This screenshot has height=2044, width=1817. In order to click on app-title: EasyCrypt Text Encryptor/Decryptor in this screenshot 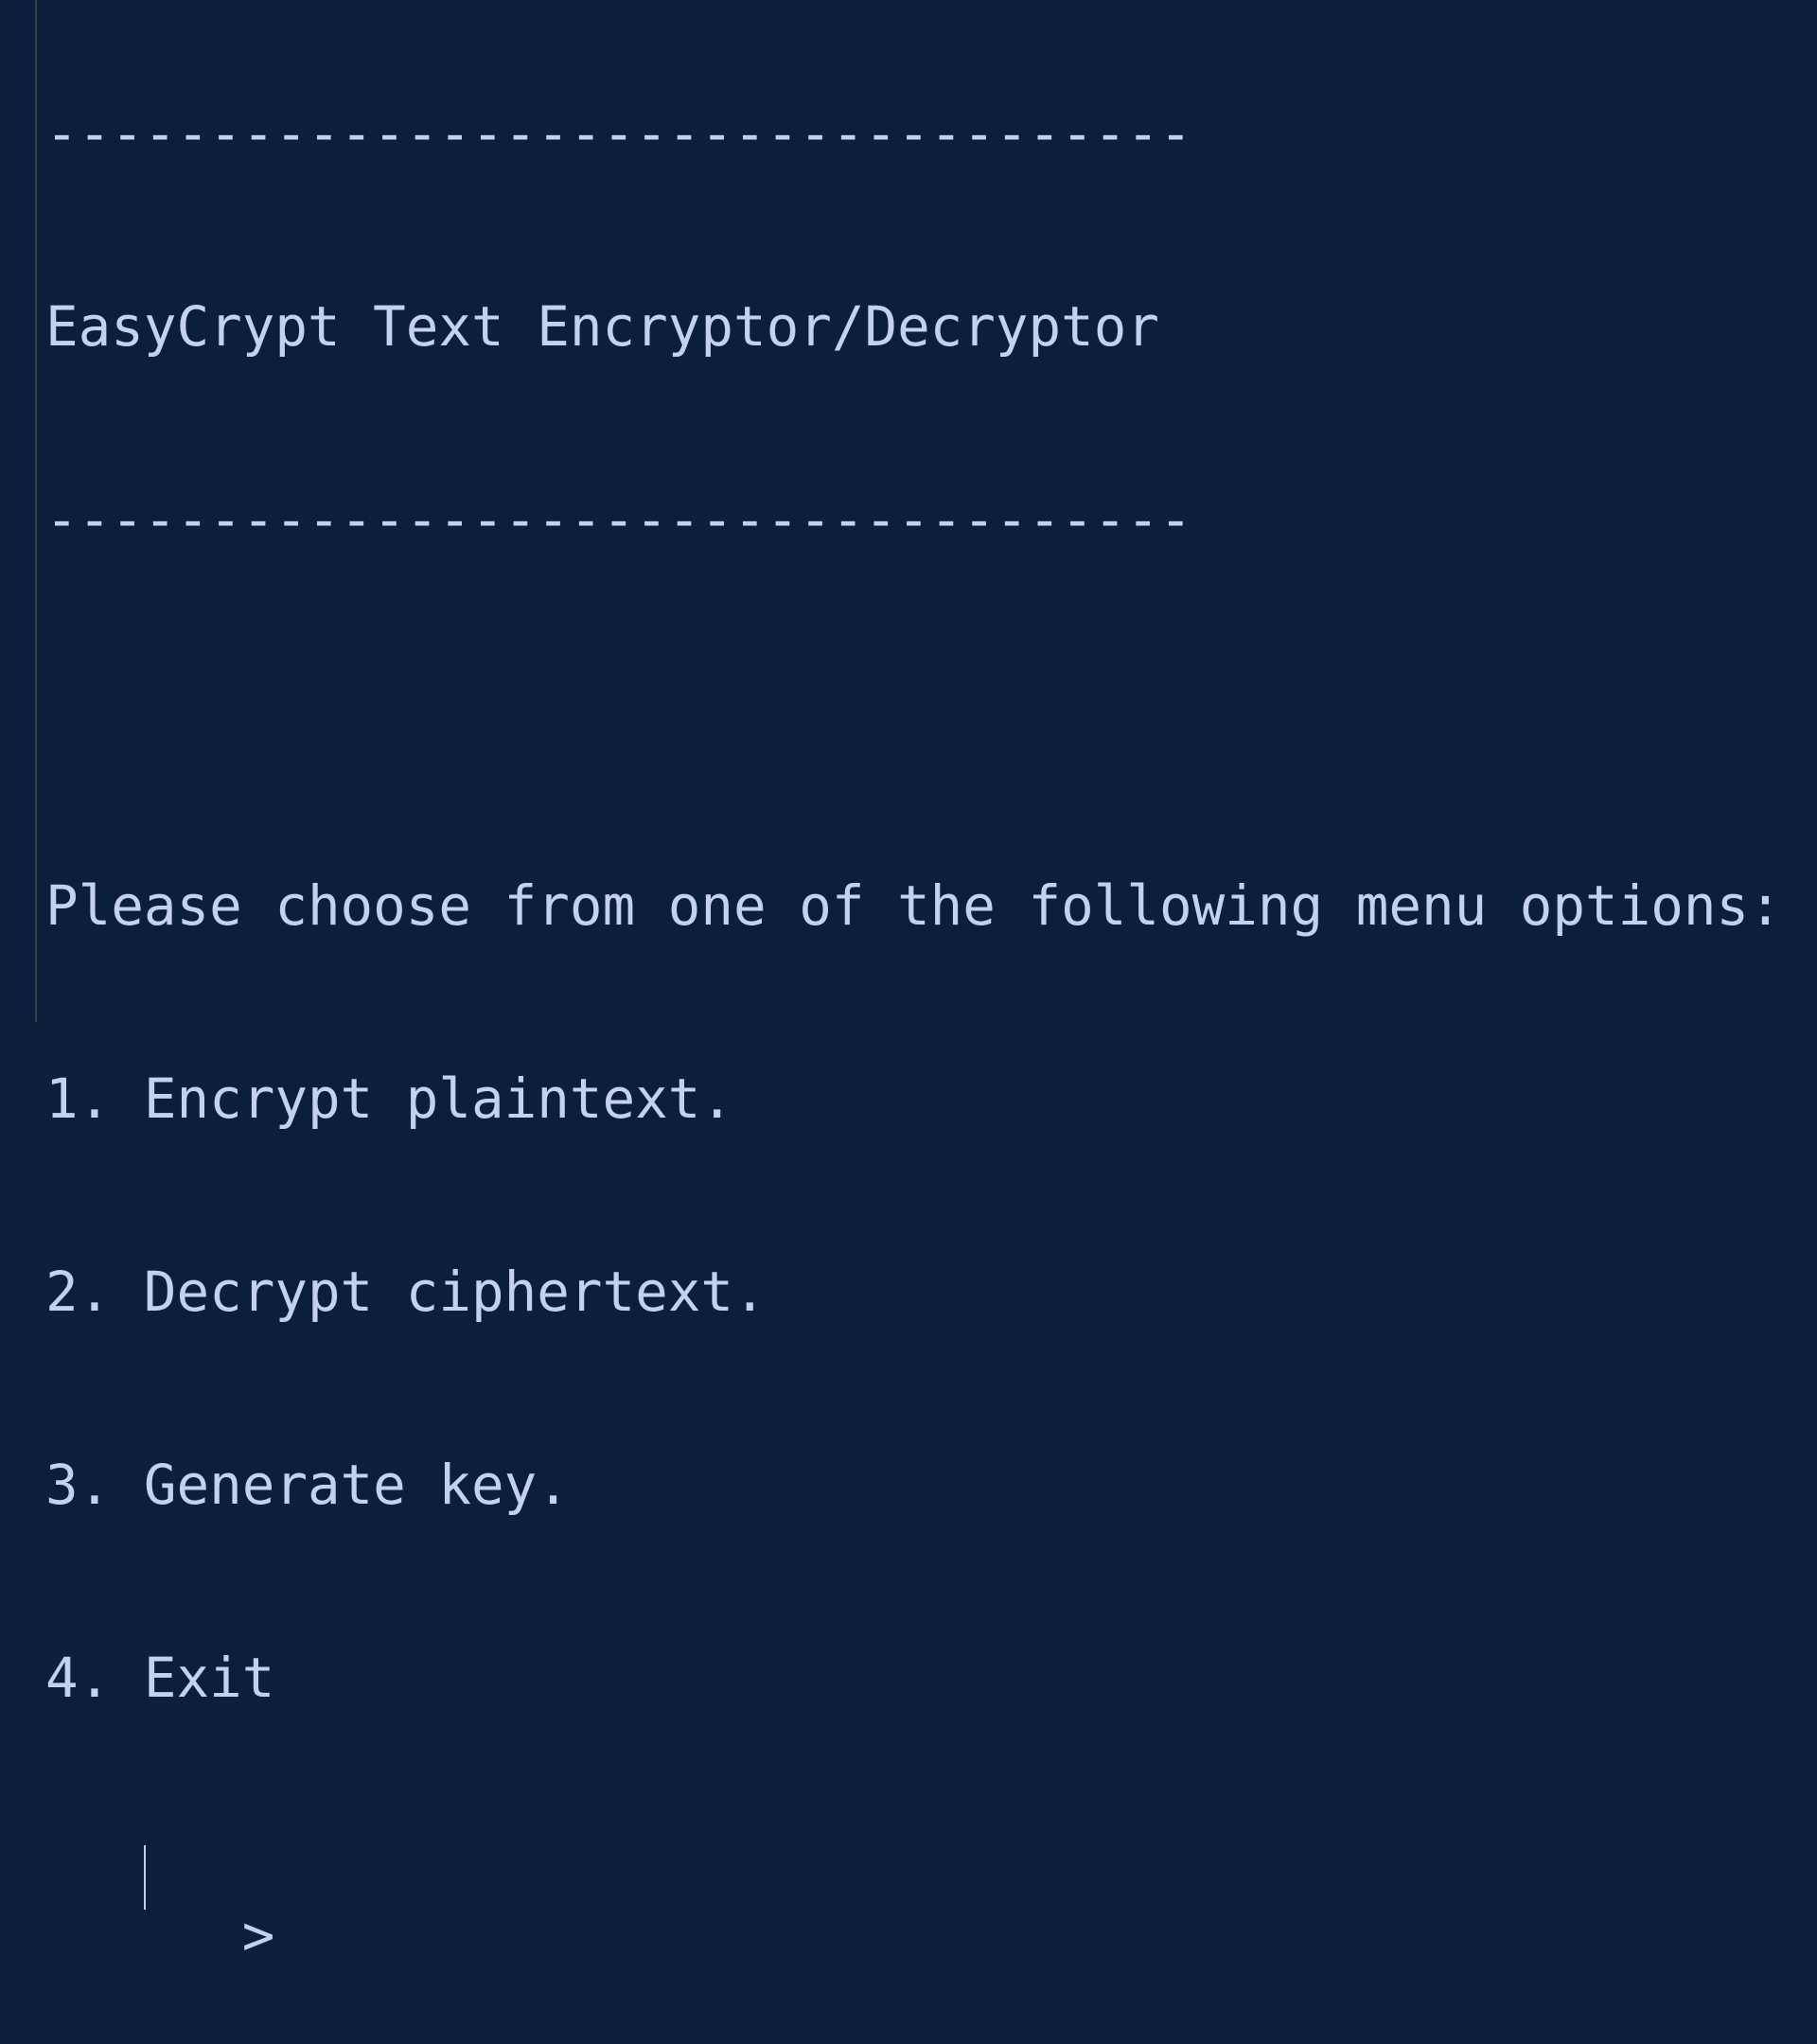, I will do `click(602, 327)`.